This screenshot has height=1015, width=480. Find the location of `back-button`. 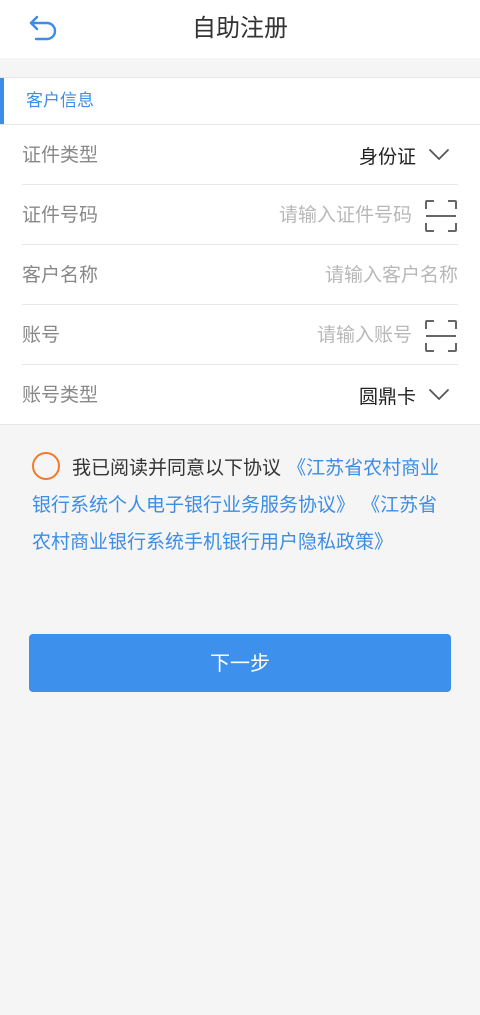

back-button is located at coordinates (44, 28).